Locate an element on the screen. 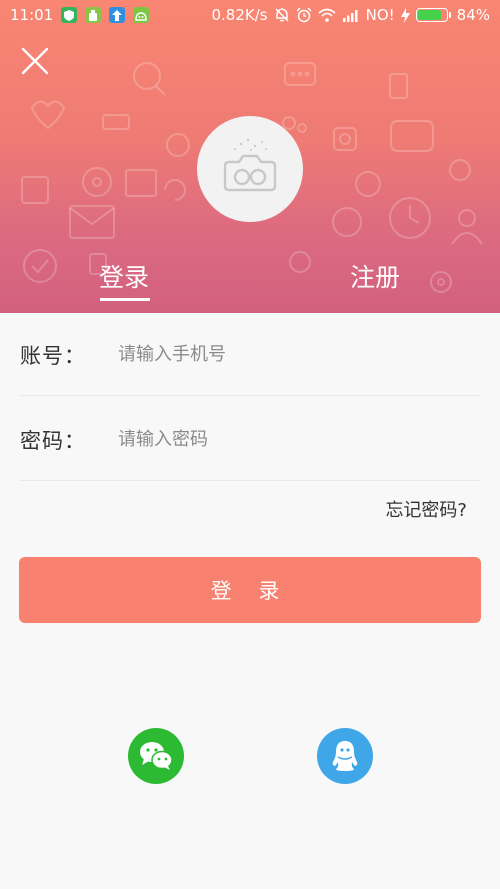  active-tab-indicator is located at coordinates (125, 299).